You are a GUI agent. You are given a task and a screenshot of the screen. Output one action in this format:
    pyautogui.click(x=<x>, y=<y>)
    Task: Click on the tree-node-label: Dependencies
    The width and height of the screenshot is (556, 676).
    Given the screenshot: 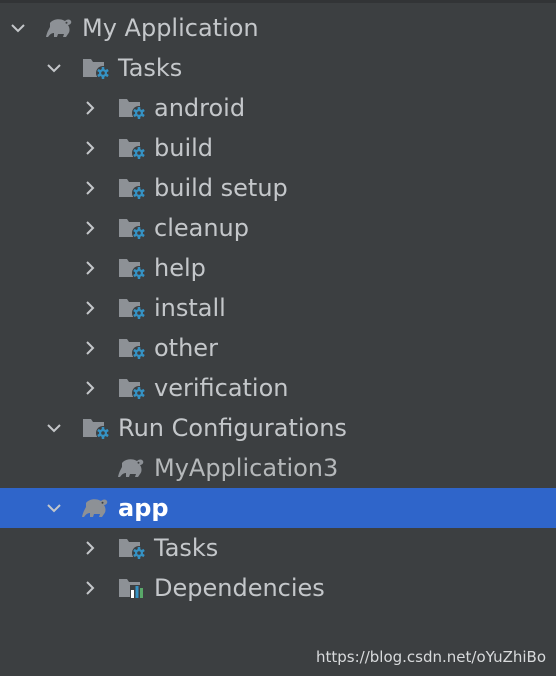 What is the action you would take?
    pyautogui.click(x=239, y=588)
    